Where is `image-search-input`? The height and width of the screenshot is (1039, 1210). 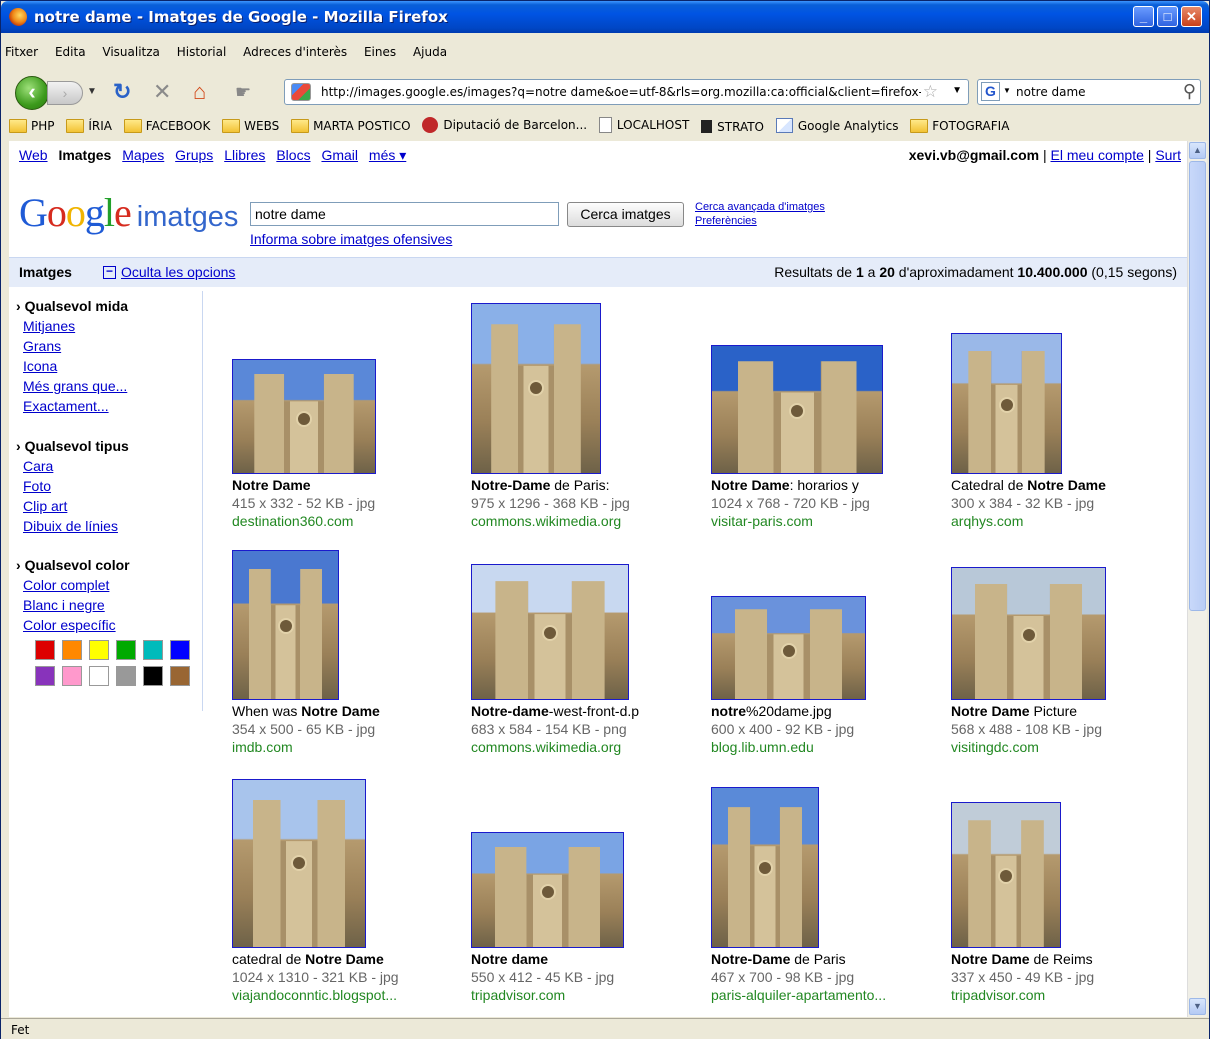
image-search-input is located at coordinates (404, 214).